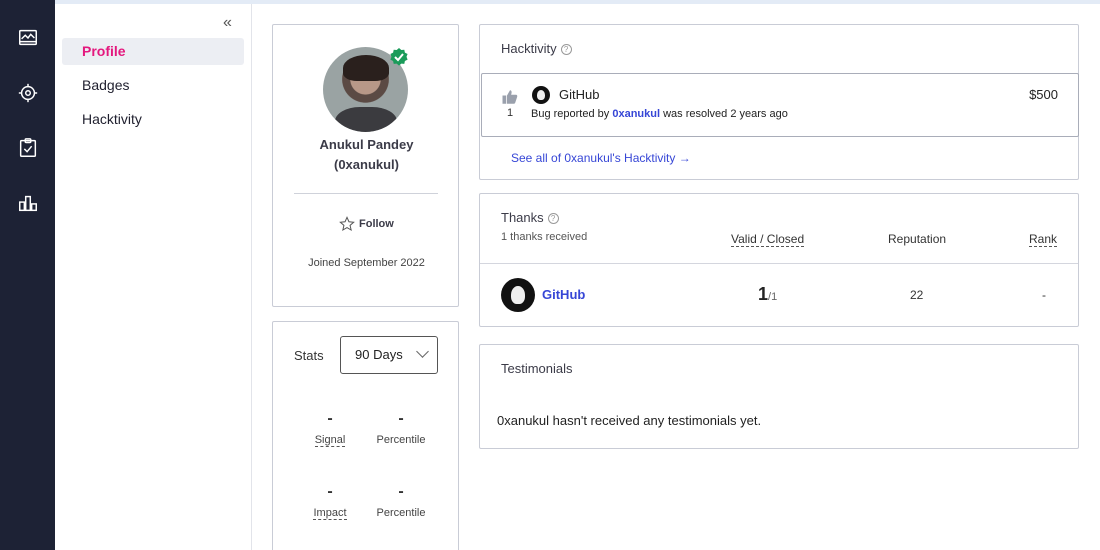 The image size is (1100, 550). I want to click on stats-range-select: 90 Days, so click(389, 355).